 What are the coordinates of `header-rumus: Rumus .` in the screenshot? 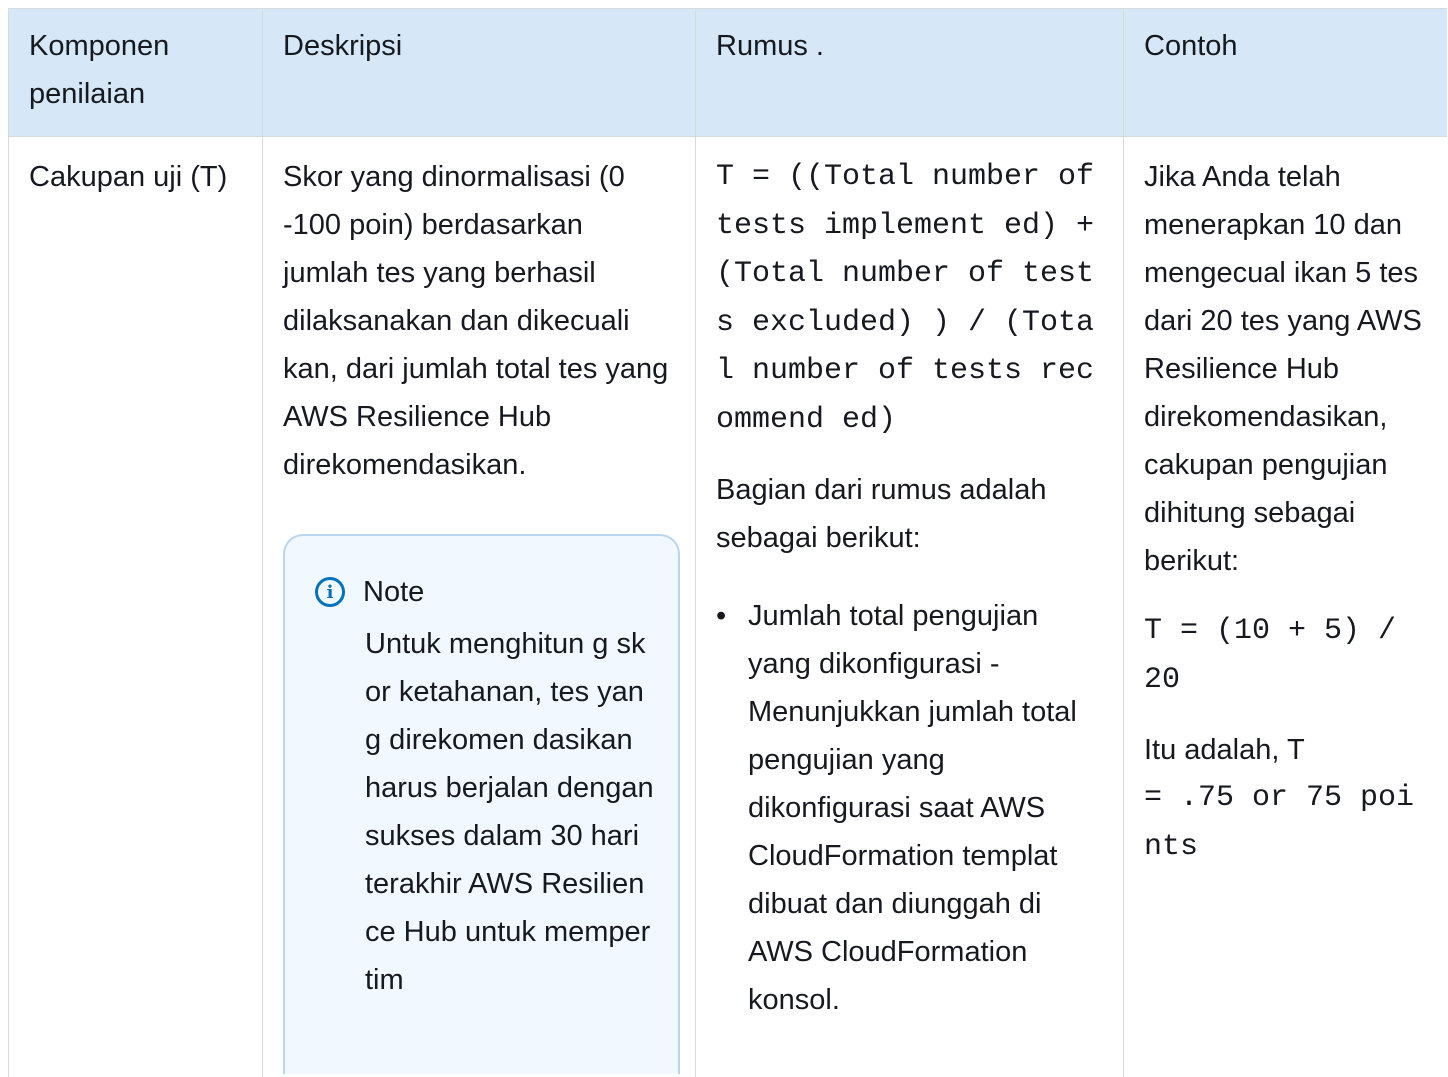 It's located at (910, 72).